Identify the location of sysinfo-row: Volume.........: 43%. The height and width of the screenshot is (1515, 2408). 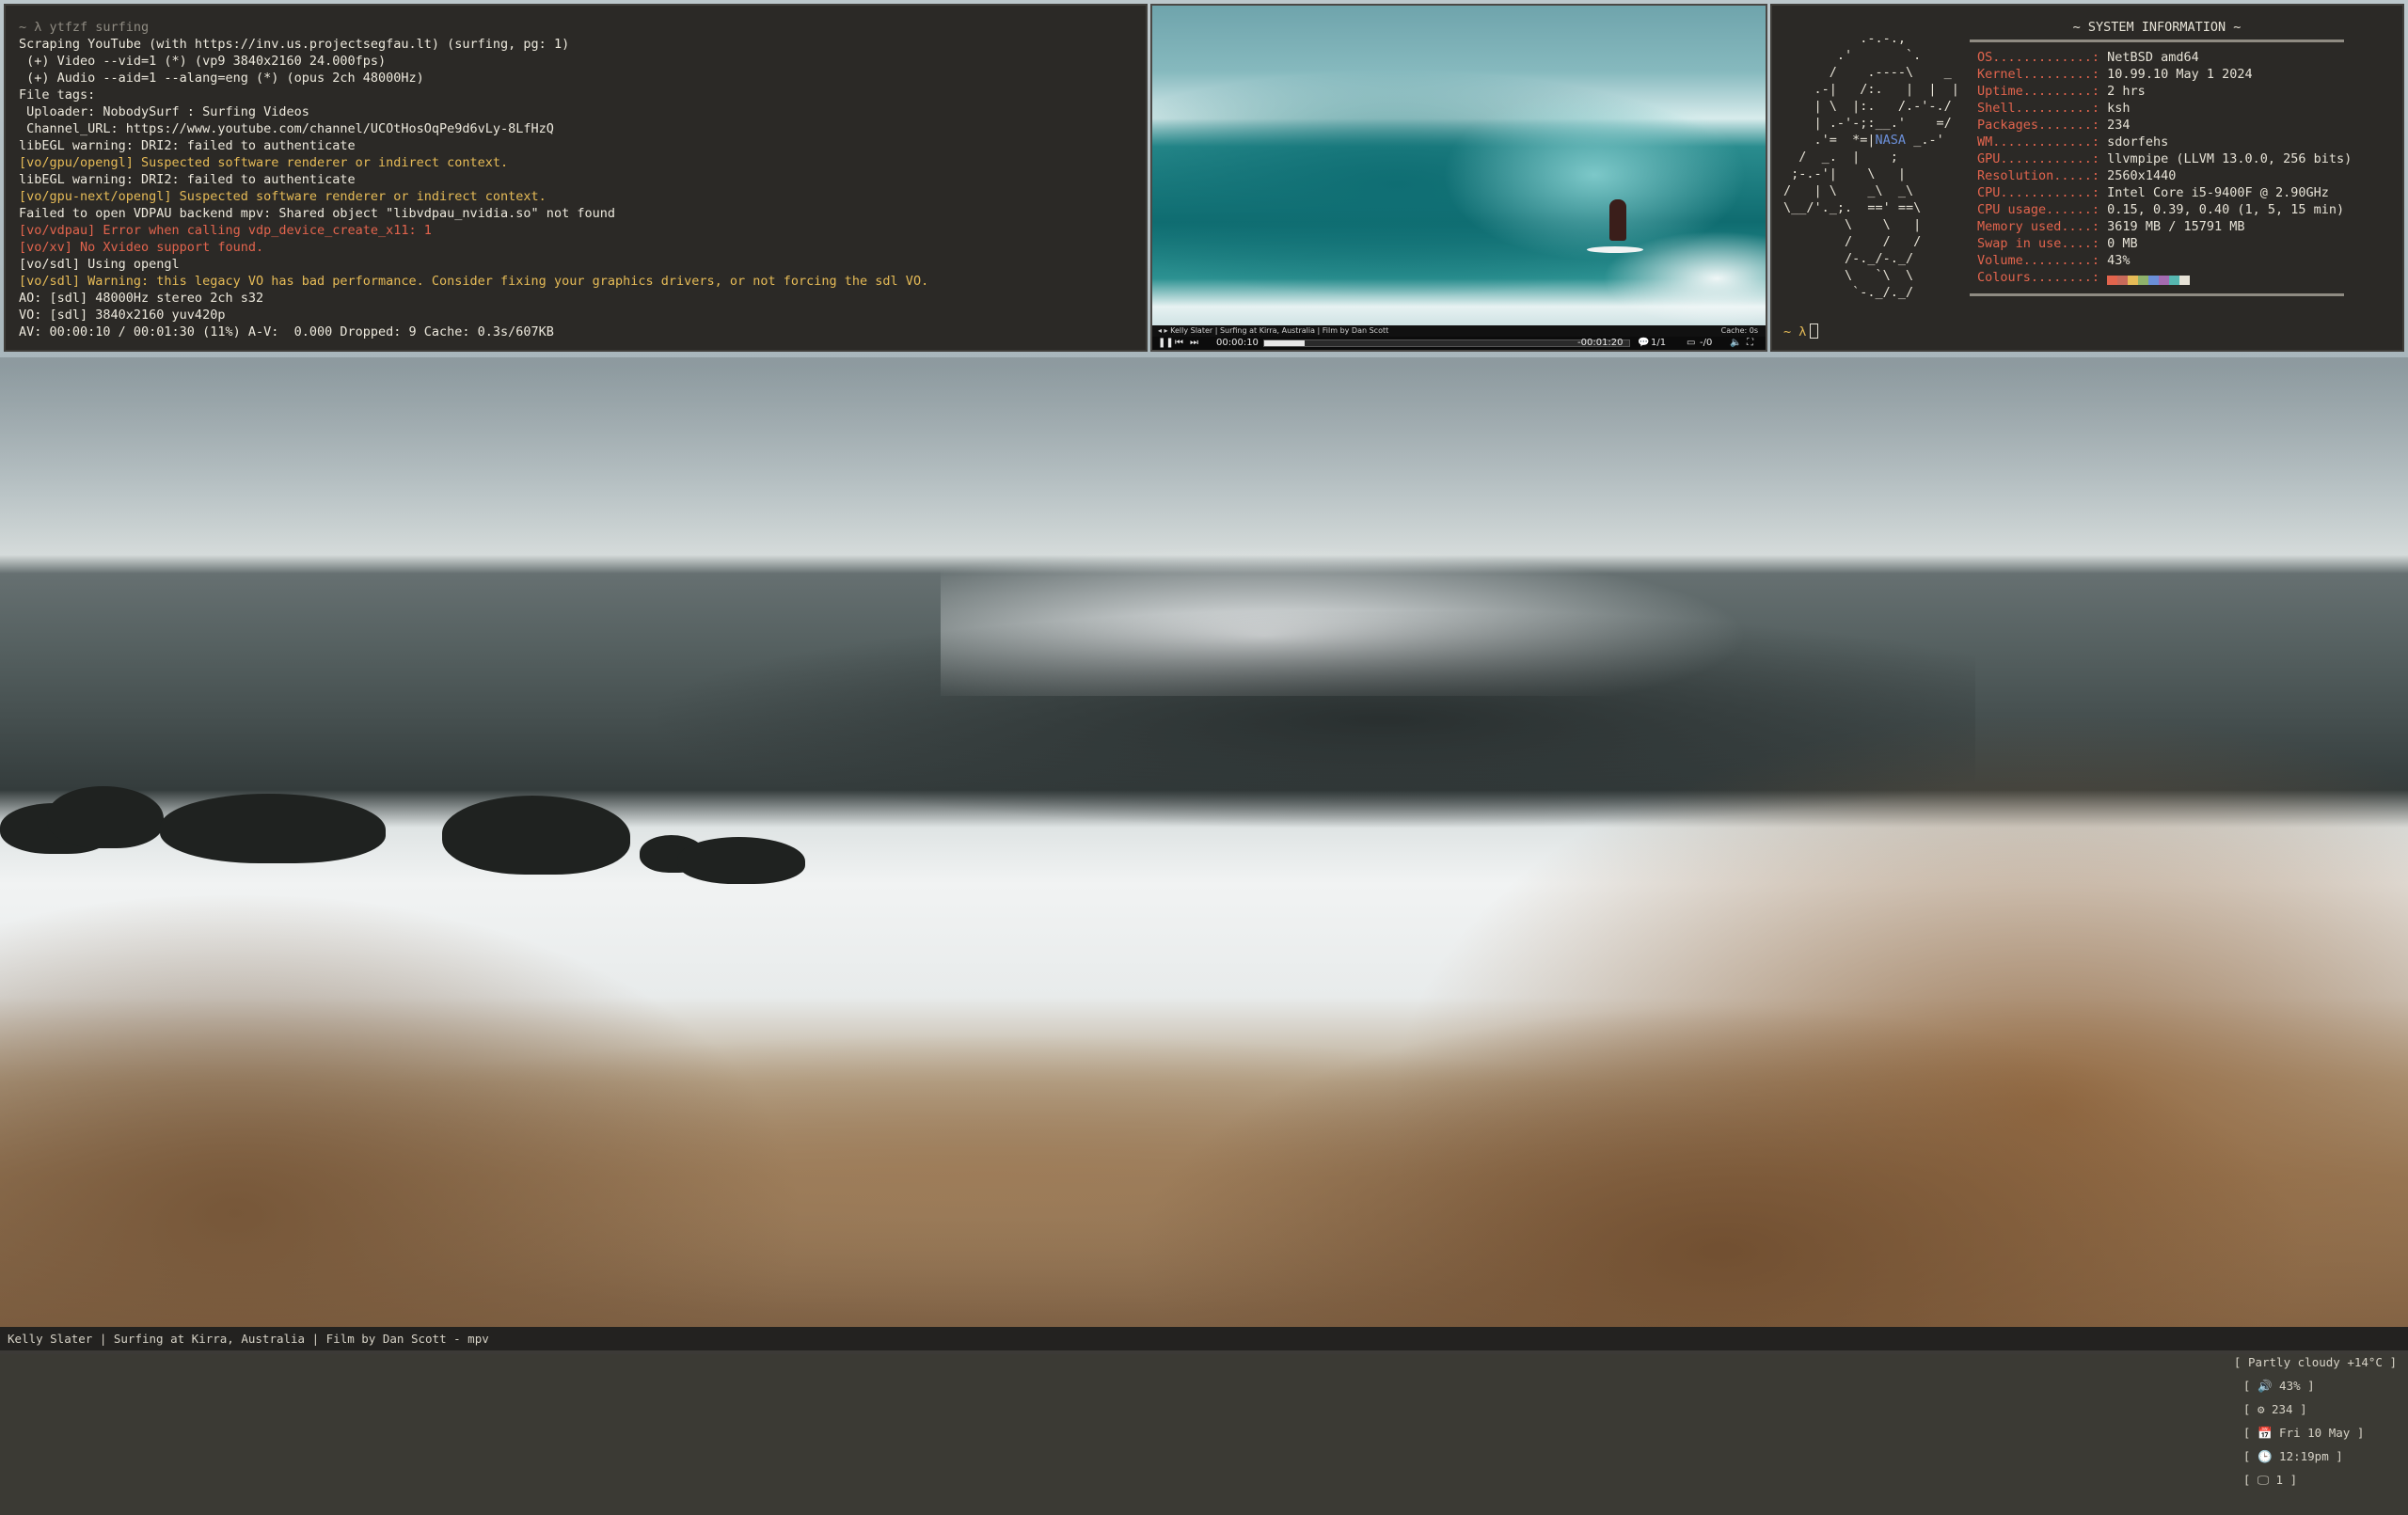
(2165, 260).